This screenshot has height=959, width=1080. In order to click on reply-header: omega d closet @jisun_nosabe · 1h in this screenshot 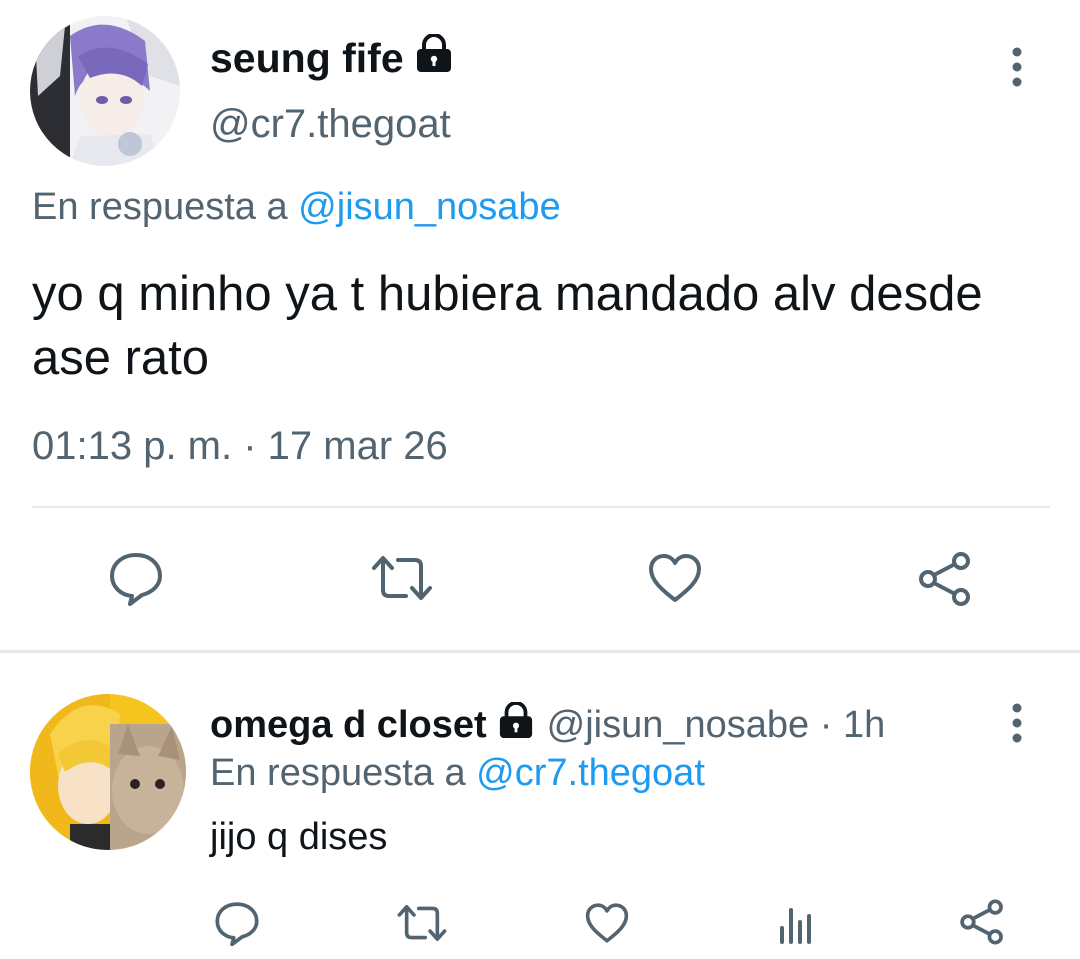, I will do `click(548, 724)`.